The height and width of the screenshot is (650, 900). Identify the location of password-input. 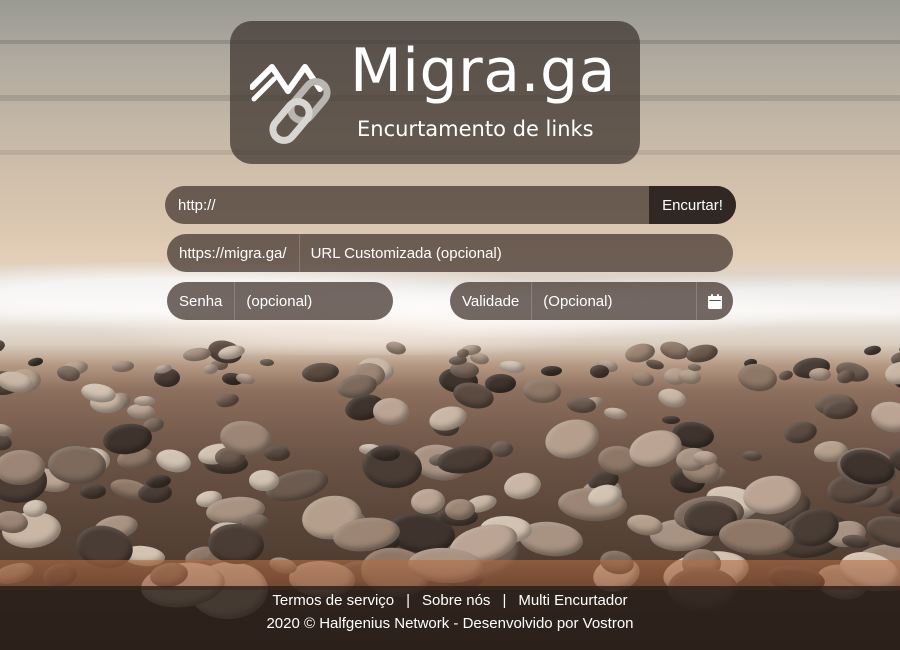
(314, 301).